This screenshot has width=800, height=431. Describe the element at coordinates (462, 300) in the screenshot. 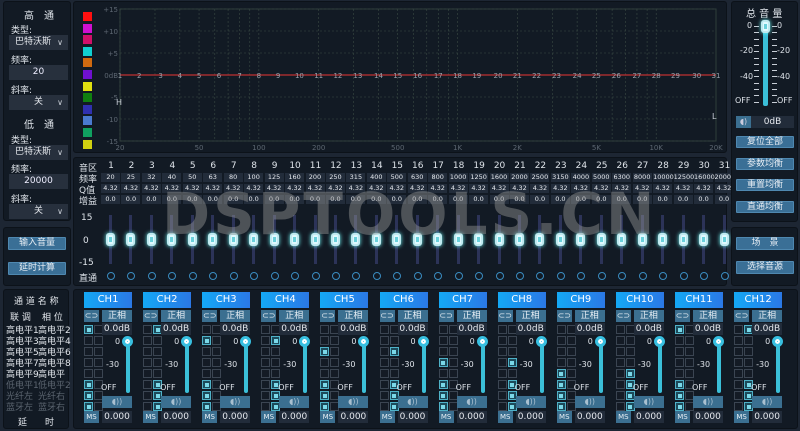

I see `channel-select-button: CH7` at that location.